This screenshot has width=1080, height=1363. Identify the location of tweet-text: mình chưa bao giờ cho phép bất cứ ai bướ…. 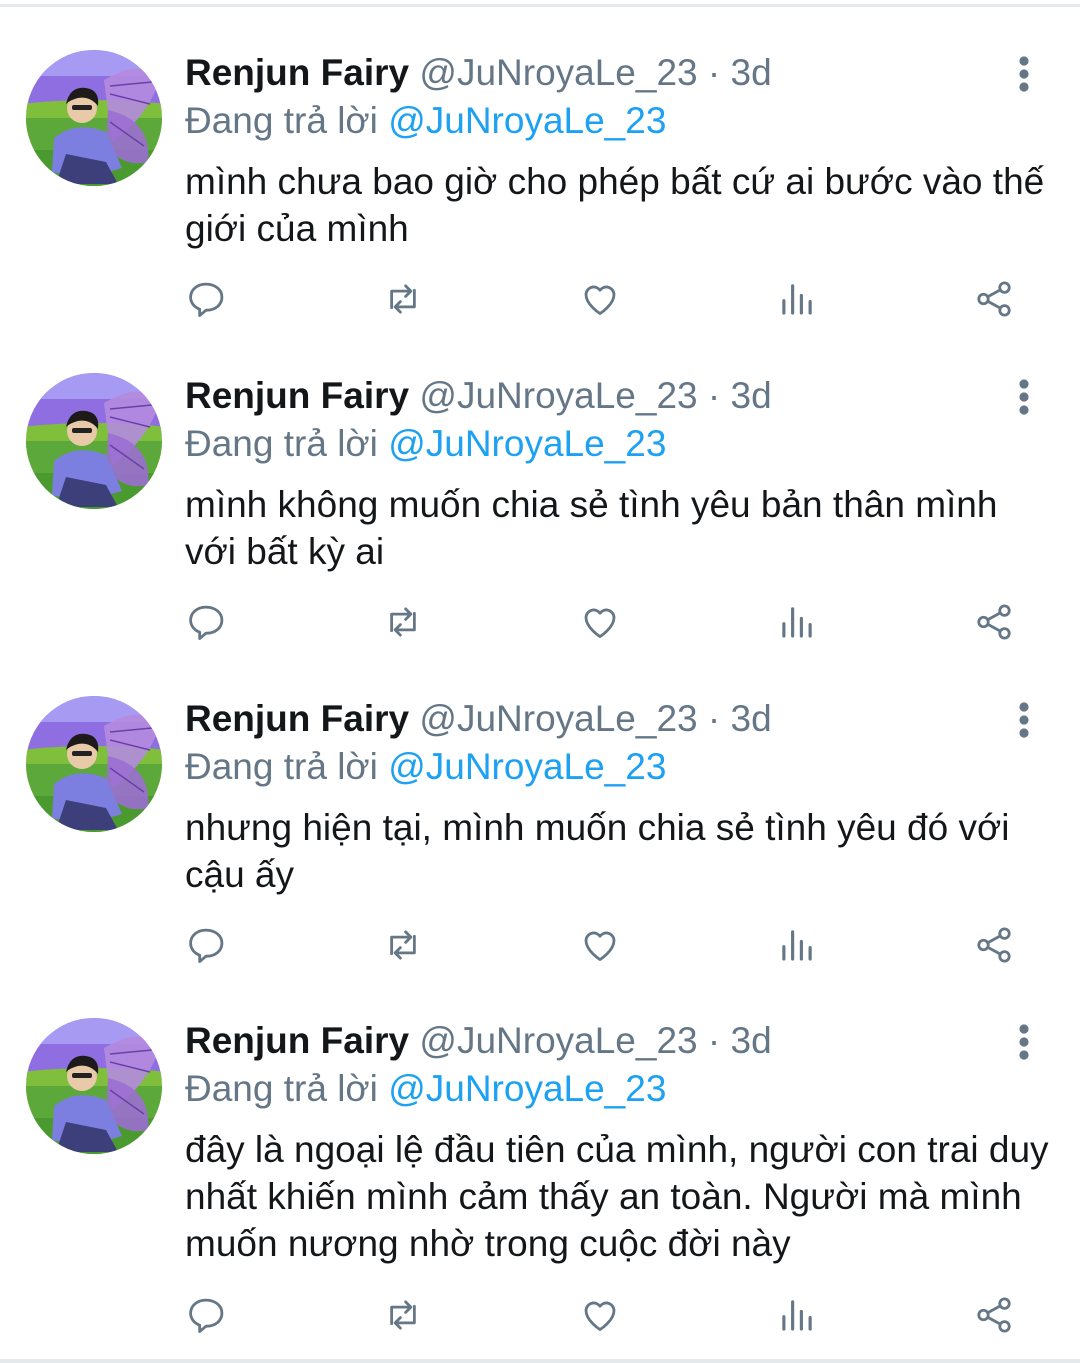
(615, 205).